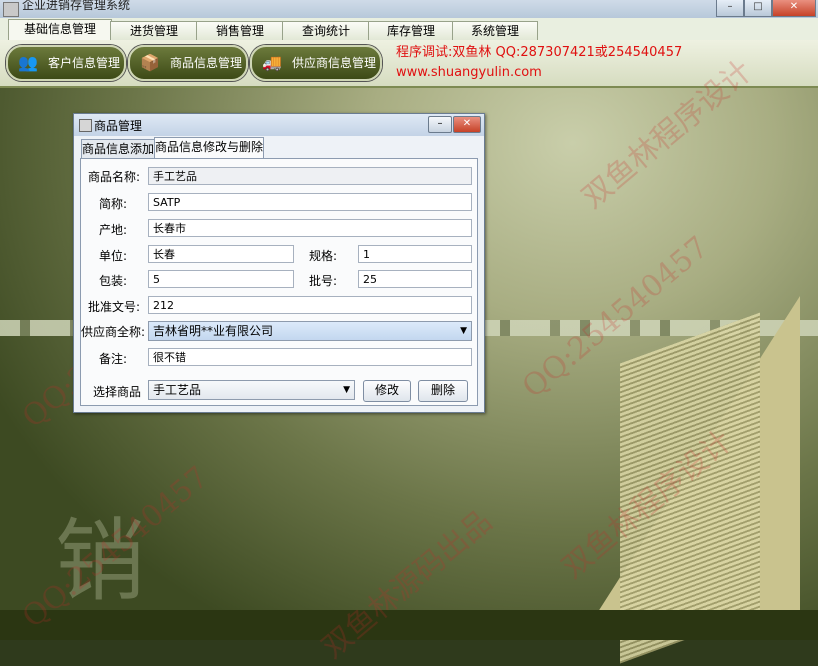  What do you see at coordinates (150, 62) in the screenshot?
I see `box-icon: 📦` at bounding box center [150, 62].